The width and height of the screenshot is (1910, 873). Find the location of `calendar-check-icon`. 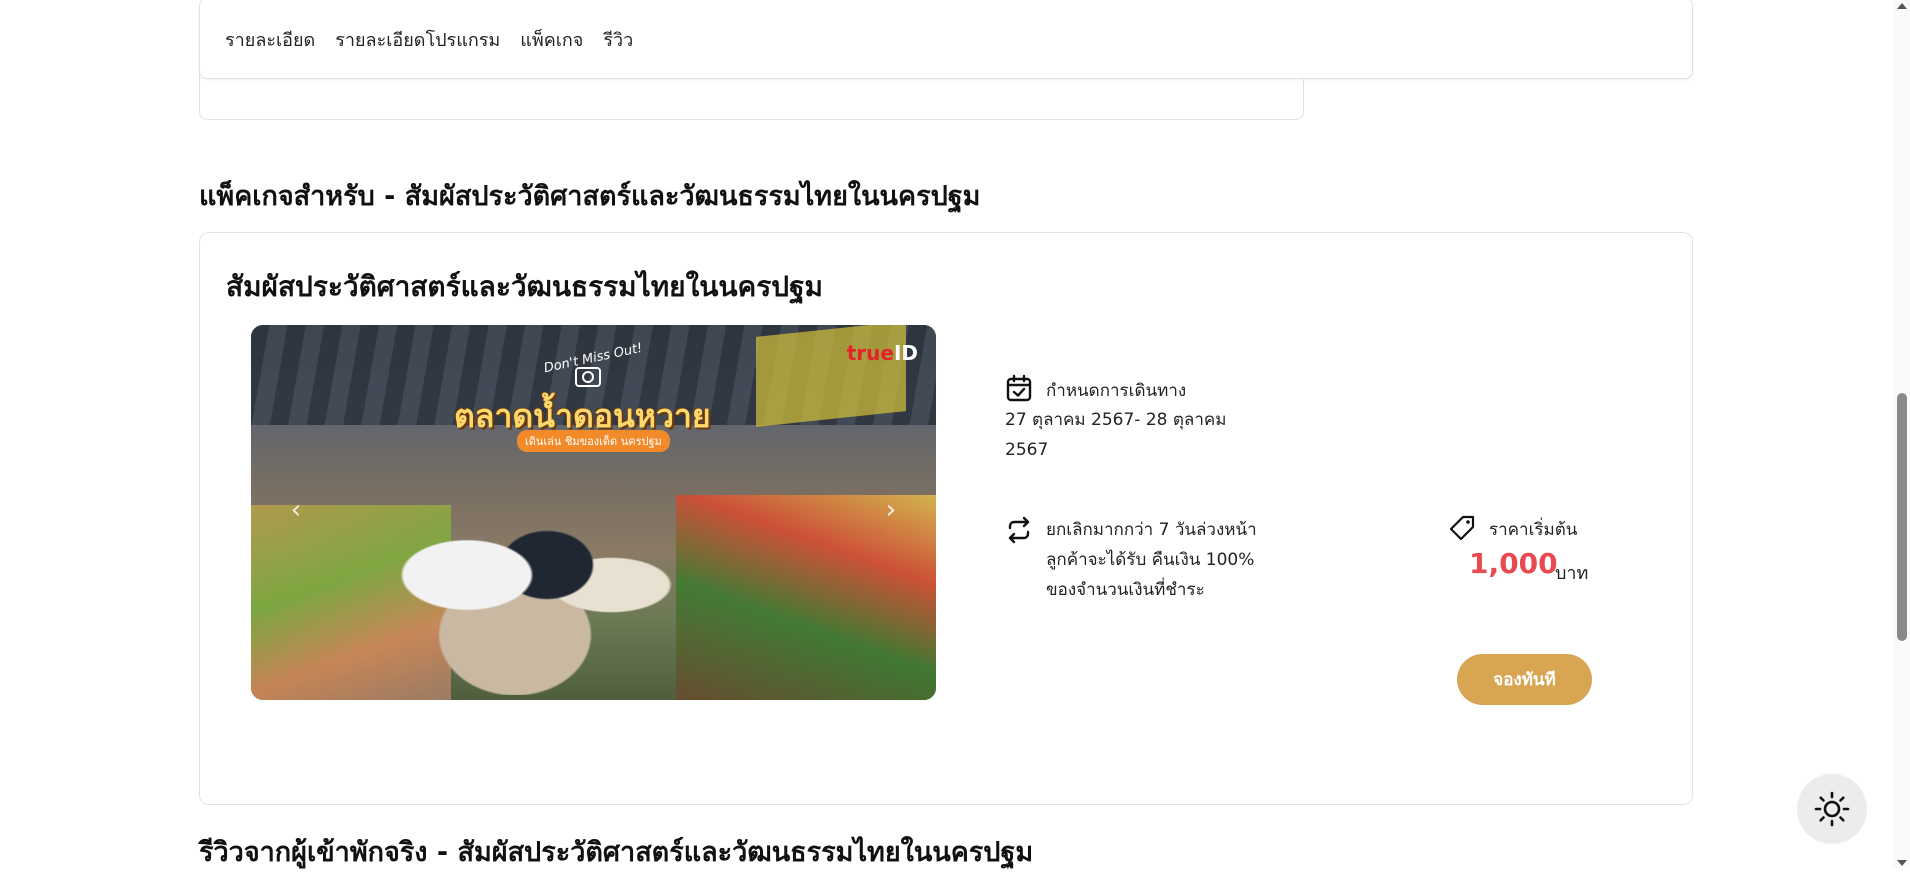

calendar-check-icon is located at coordinates (1019, 388).